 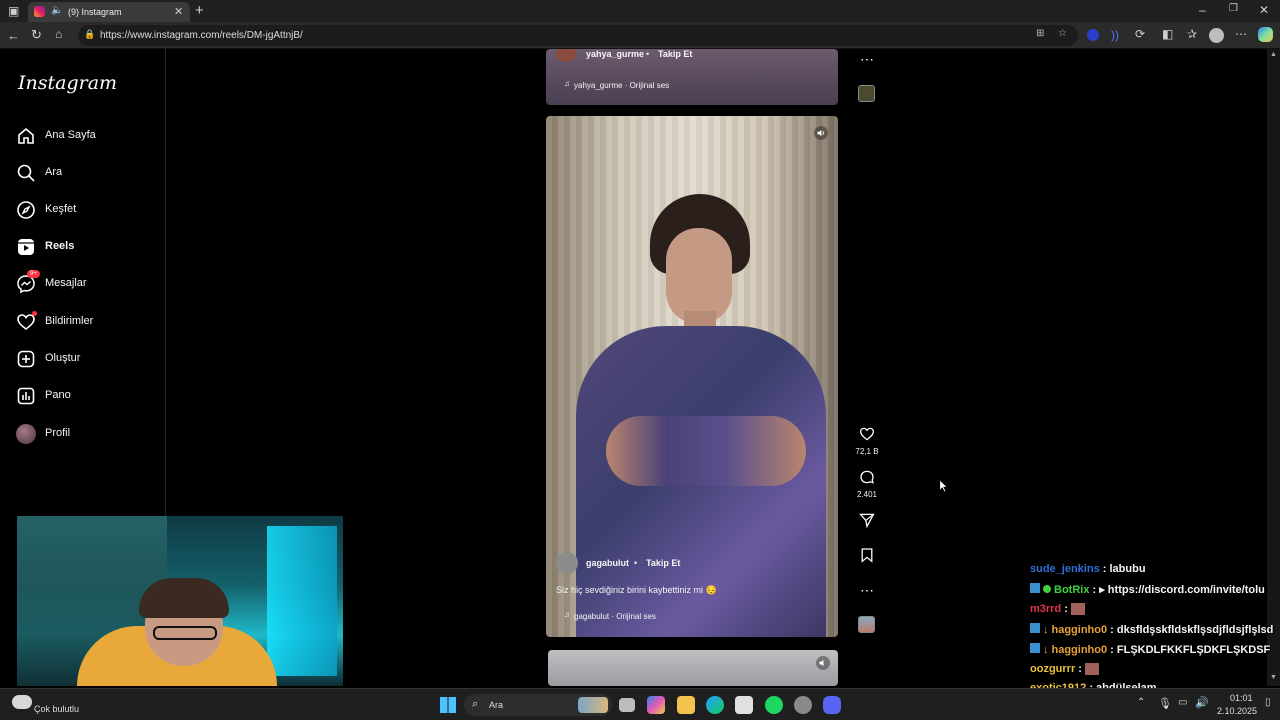 I want to click on browser-tab: 🔈 (9) Instagram ✕, so click(x=109, y=12).